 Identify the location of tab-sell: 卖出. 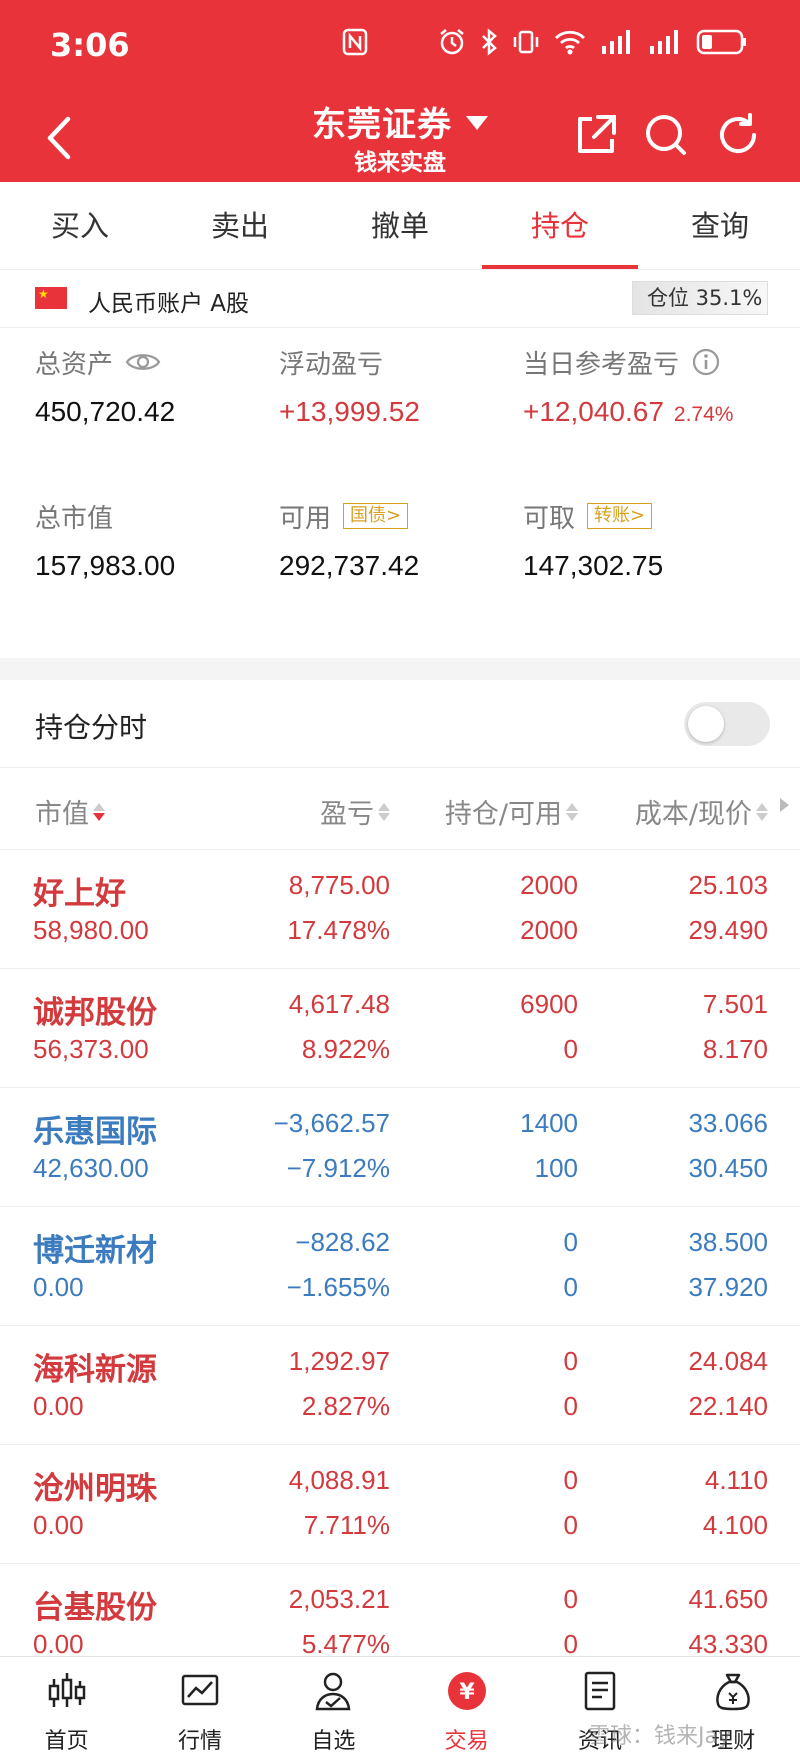
(240, 225).